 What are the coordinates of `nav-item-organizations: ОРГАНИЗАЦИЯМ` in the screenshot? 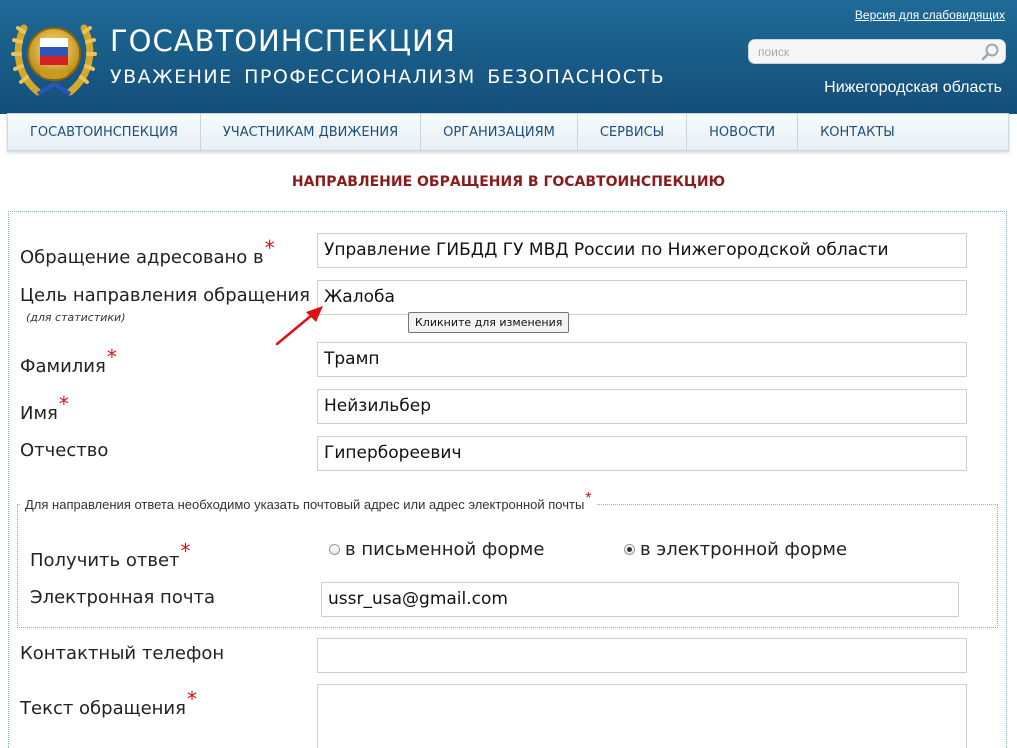 It's located at (499, 132).